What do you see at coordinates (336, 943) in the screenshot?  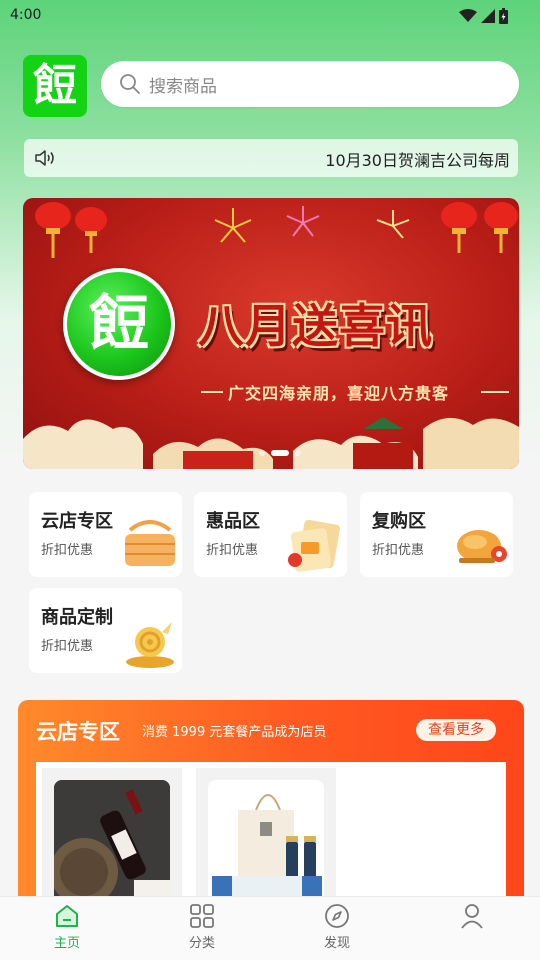 I see `tab-label: 发现` at bounding box center [336, 943].